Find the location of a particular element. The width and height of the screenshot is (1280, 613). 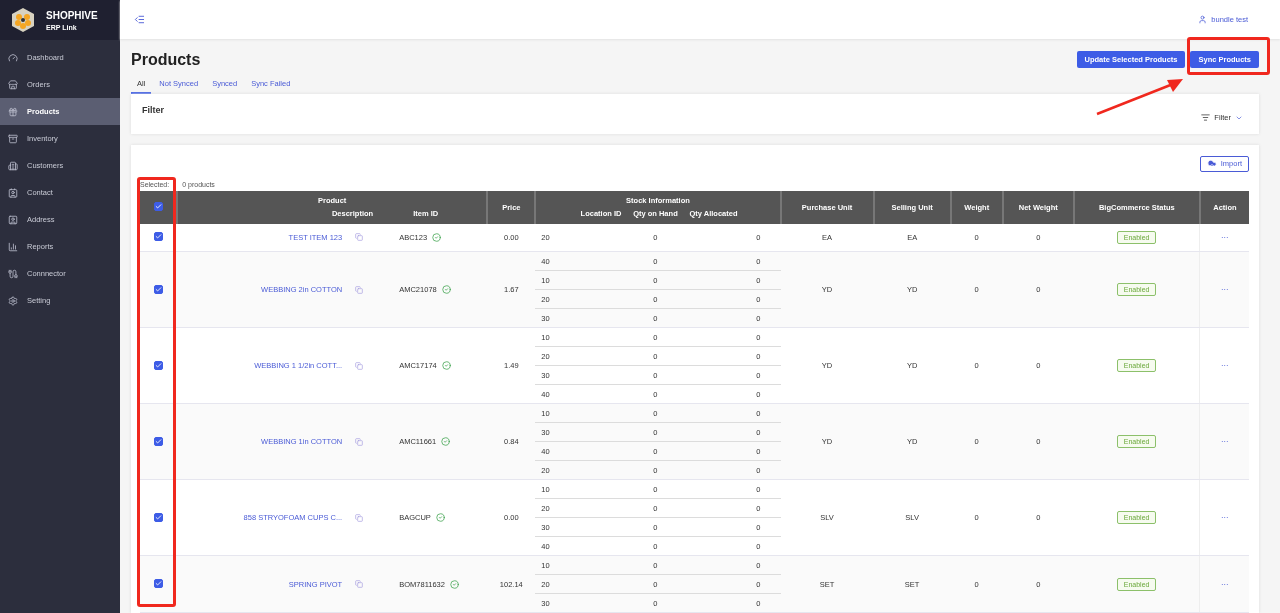

cloud-upload-icon is located at coordinates (1211, 163).